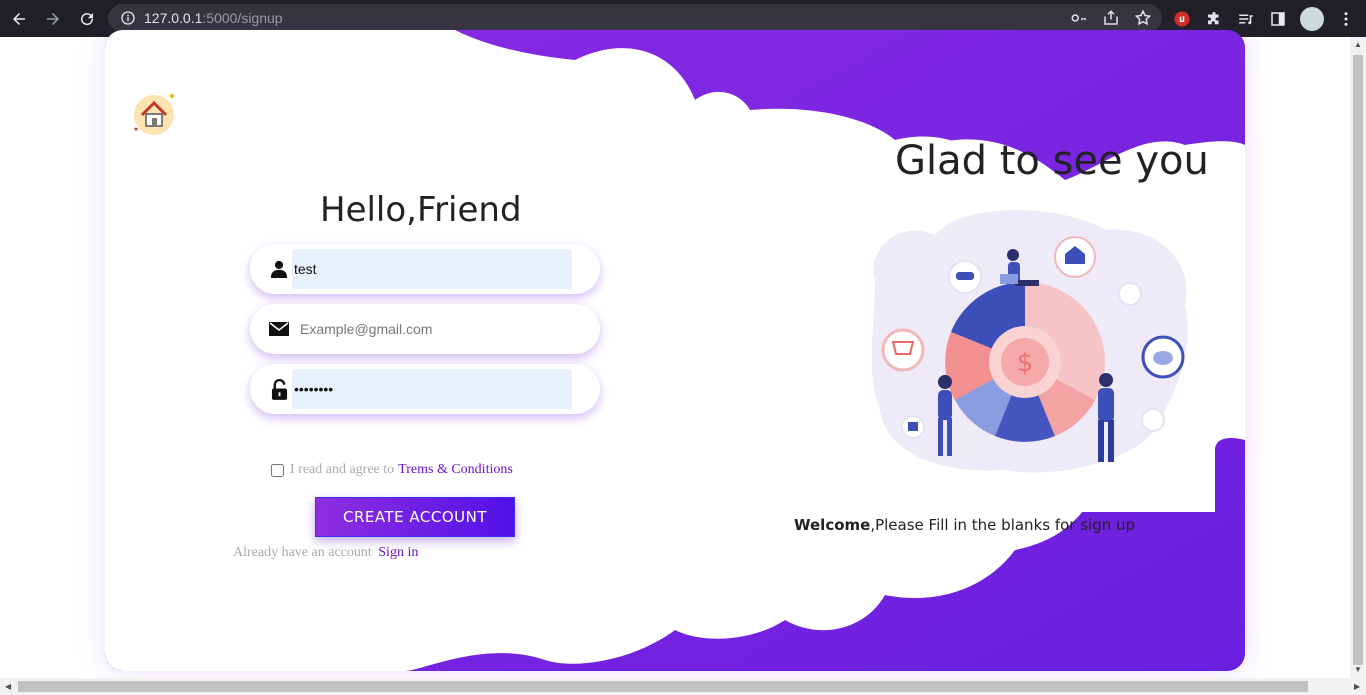 The width and height of the screenshot is (1366, 695). I want to click on back-icon, so click(19, 18).